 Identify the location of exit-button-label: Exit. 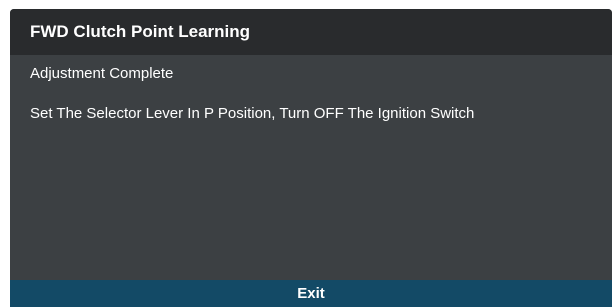
(311, 293).